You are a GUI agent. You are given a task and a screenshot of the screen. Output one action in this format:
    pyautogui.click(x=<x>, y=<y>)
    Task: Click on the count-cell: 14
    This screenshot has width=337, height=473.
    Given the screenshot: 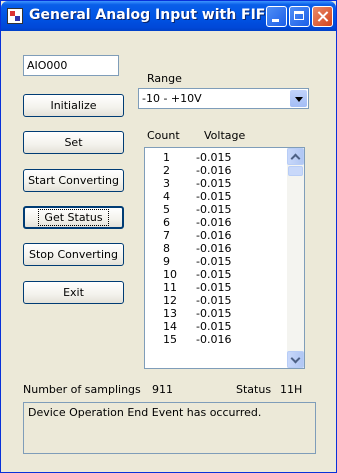 What is the action you would take?
    pyautogui.click(x=170, y=326)
    